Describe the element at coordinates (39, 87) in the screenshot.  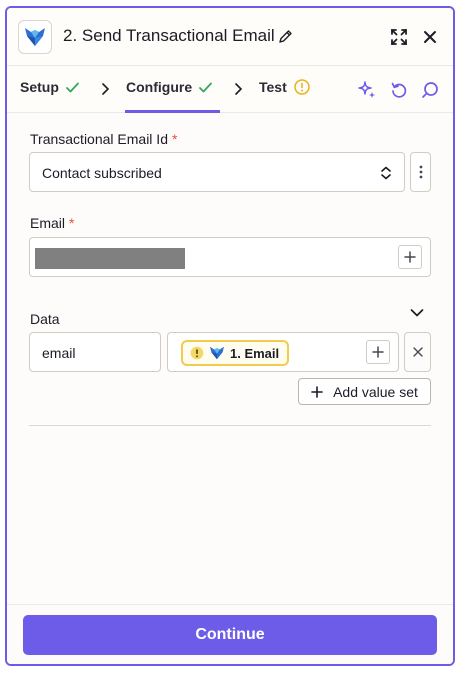
I see `tab-setup-label: Setup` at that location.